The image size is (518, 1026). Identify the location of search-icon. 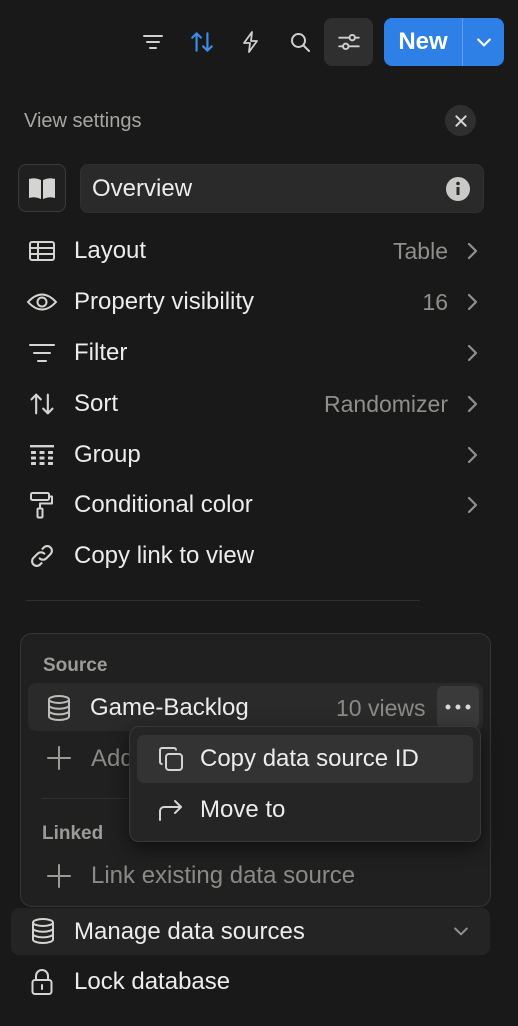
(300, 42).